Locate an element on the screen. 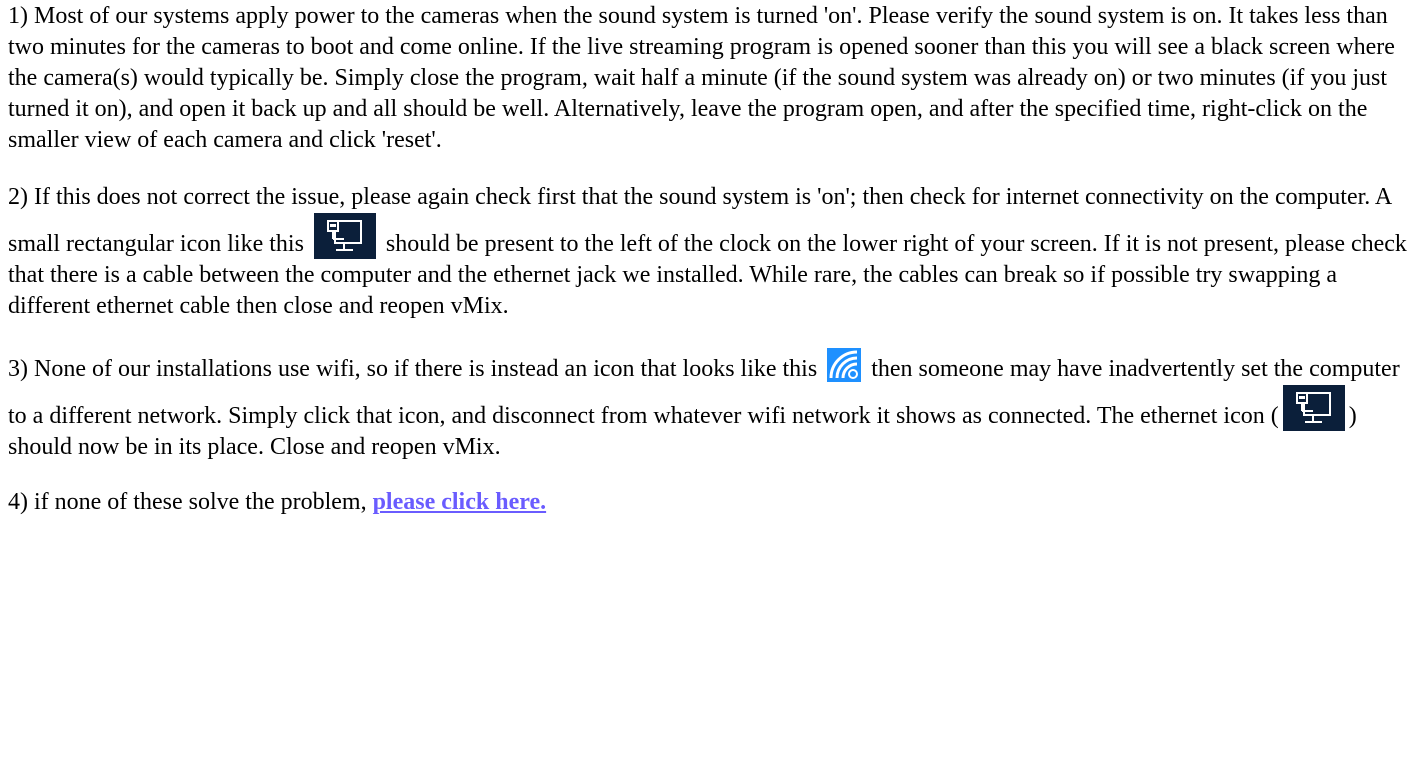  help-link: please click here. is located at coordinates (460, 502).